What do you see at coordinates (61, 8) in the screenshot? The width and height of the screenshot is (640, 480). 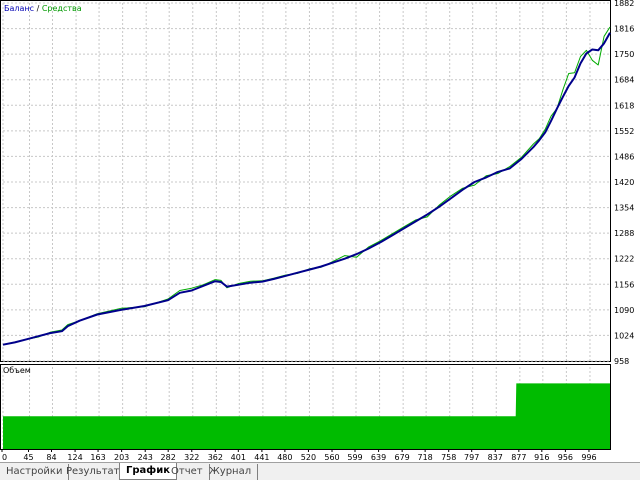 I see `legend-equity: Средства` at bounding box center [61, 8].